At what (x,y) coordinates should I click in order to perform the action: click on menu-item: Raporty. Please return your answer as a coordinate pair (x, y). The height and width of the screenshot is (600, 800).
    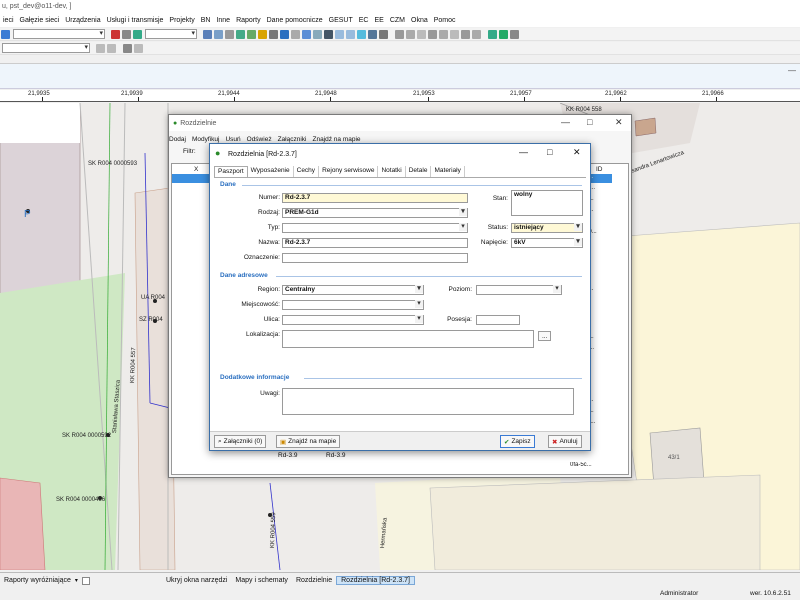
    Looking at the image, I should click on (248, 20).